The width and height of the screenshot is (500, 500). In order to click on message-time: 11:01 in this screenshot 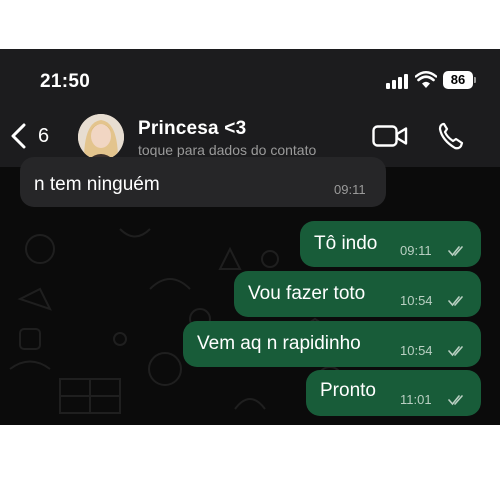, I will do `click(416, 399)`.